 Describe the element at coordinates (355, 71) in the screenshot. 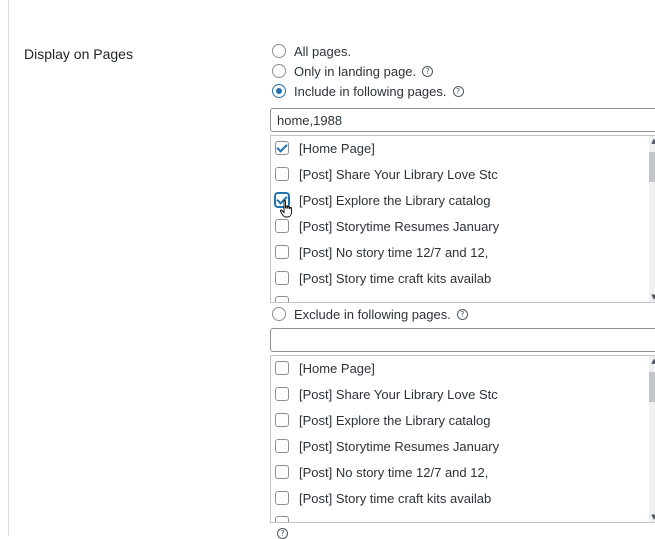

I see `radio-only-landing-label: Only in landing page.` at that location.